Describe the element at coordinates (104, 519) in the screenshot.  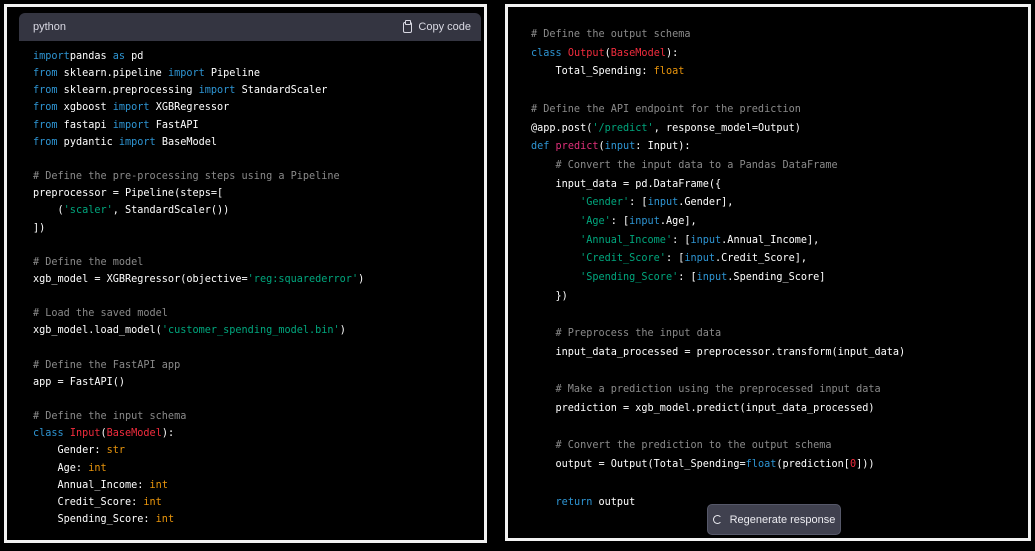
I see `code-line: Spending_Score: int` at that location.